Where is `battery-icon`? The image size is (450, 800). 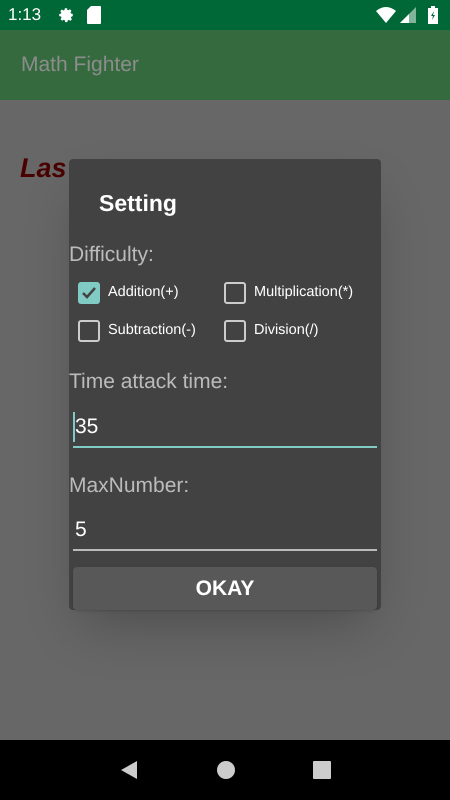 battery-icon is located at coordinates (433, 15).